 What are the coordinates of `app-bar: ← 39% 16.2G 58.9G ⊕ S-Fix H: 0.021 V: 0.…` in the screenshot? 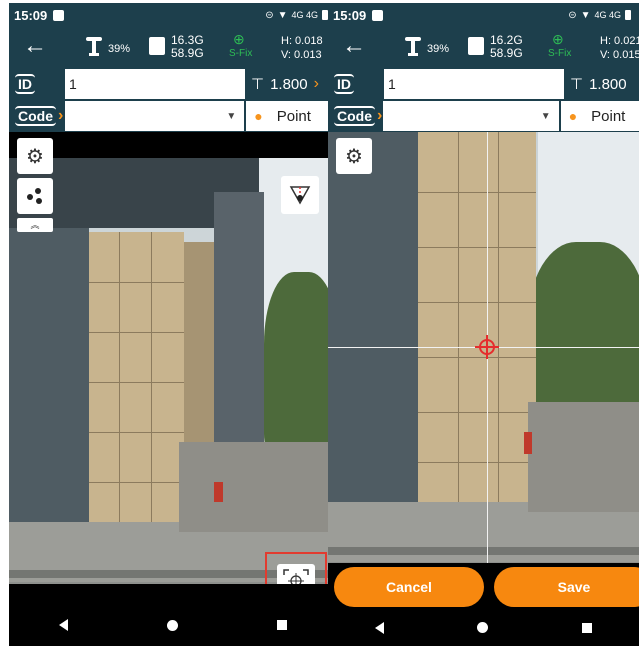 It's located at (483, 47).